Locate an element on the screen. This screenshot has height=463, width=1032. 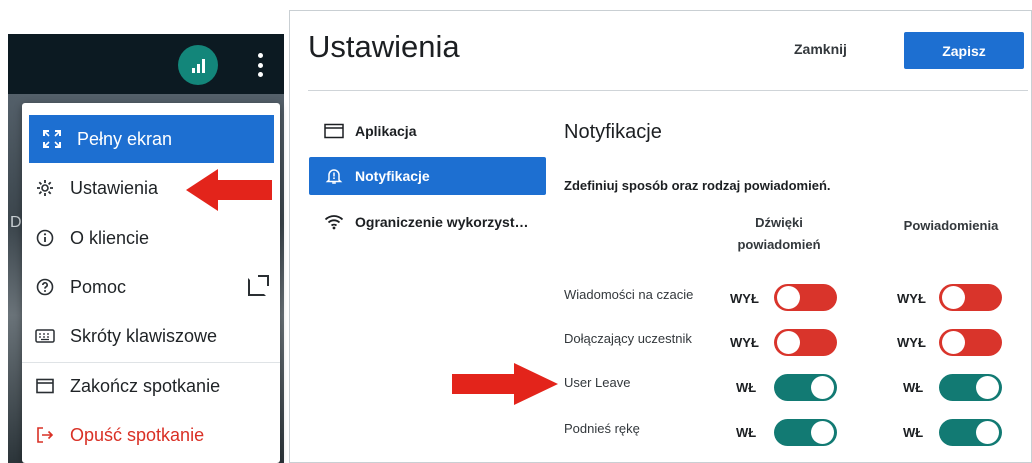
close-button: Zamknij is located at coordinates (820, 49).